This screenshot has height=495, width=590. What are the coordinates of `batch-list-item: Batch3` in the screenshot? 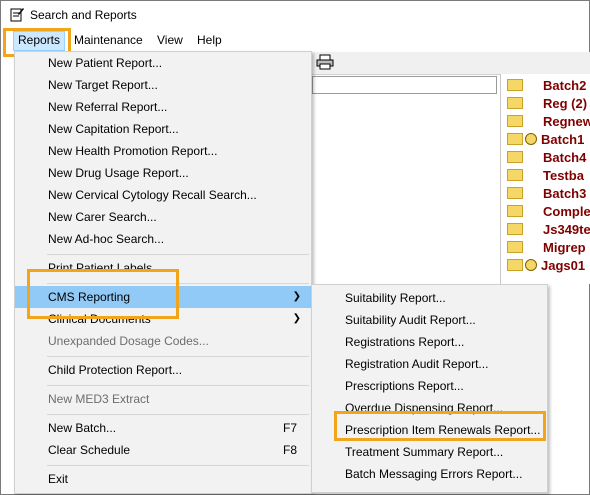 It's located at (546, 194).